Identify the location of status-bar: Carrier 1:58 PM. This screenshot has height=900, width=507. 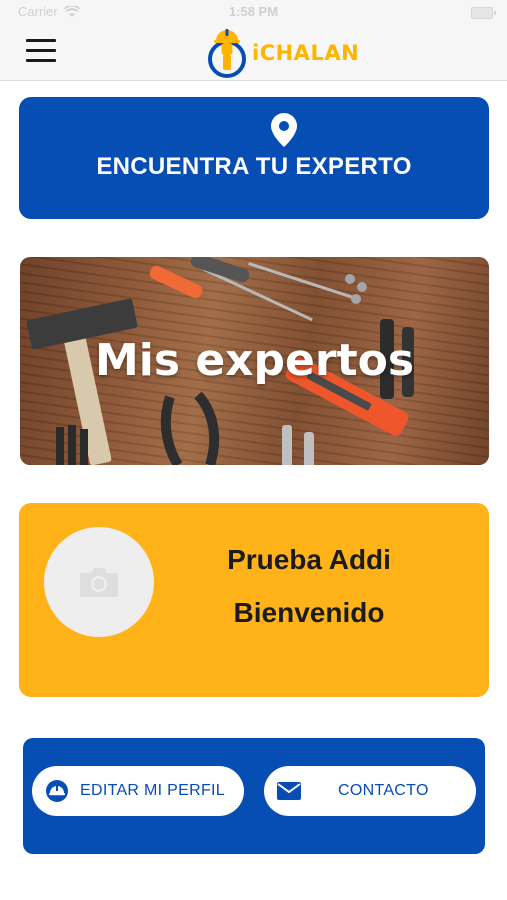
(253, 13).